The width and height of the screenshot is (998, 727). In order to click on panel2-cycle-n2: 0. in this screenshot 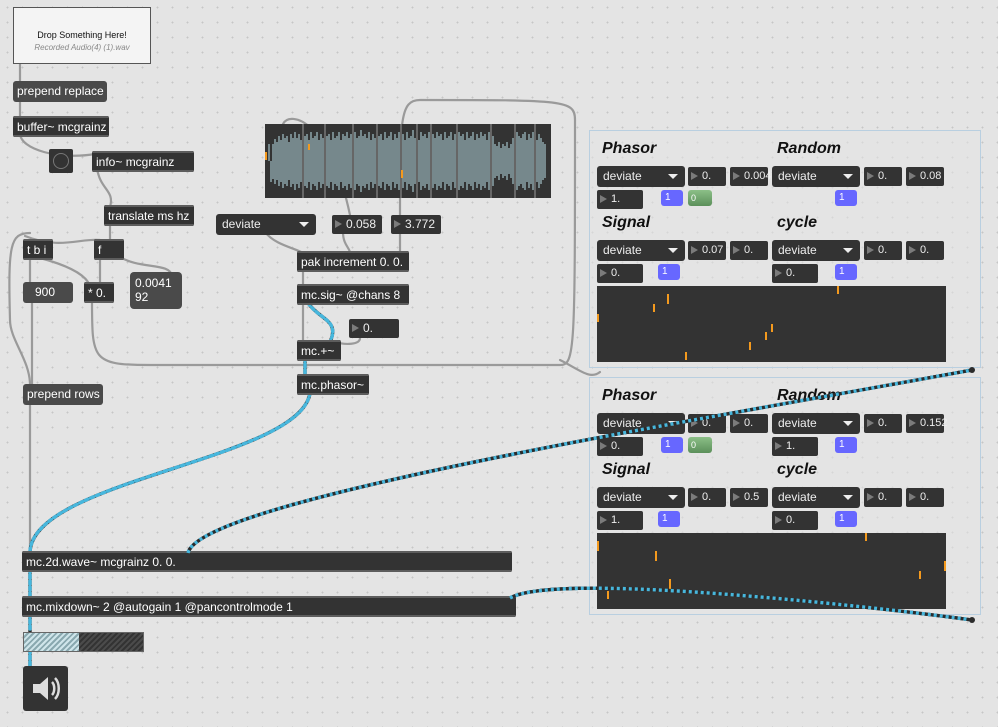, I will do `click(925, 497)`.